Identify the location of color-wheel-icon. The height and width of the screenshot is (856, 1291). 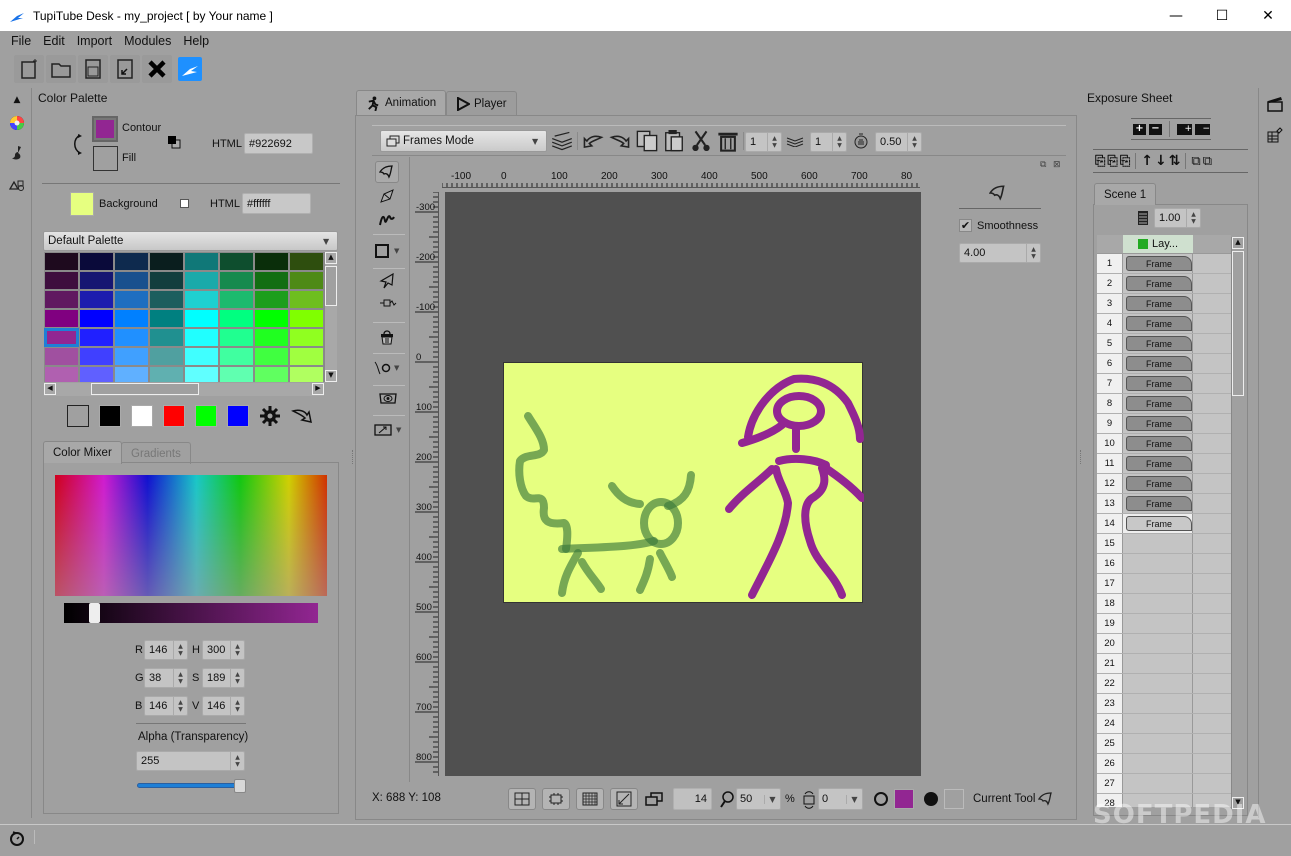
(17, 123).